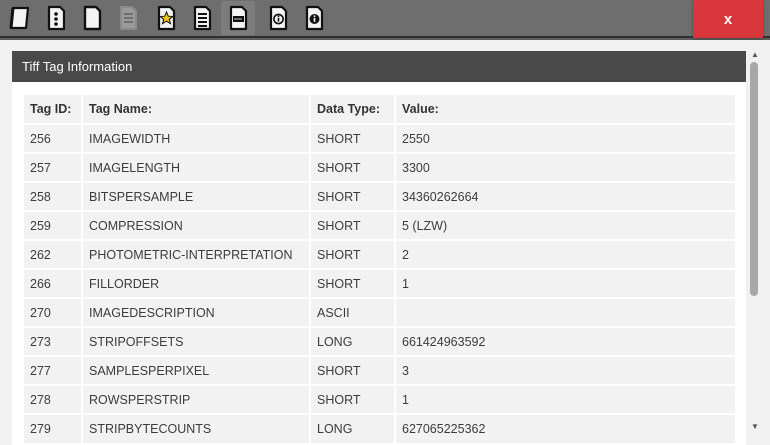  I want to click on cell-tag-name: IMAGEWIDTH, so click(196, 138).